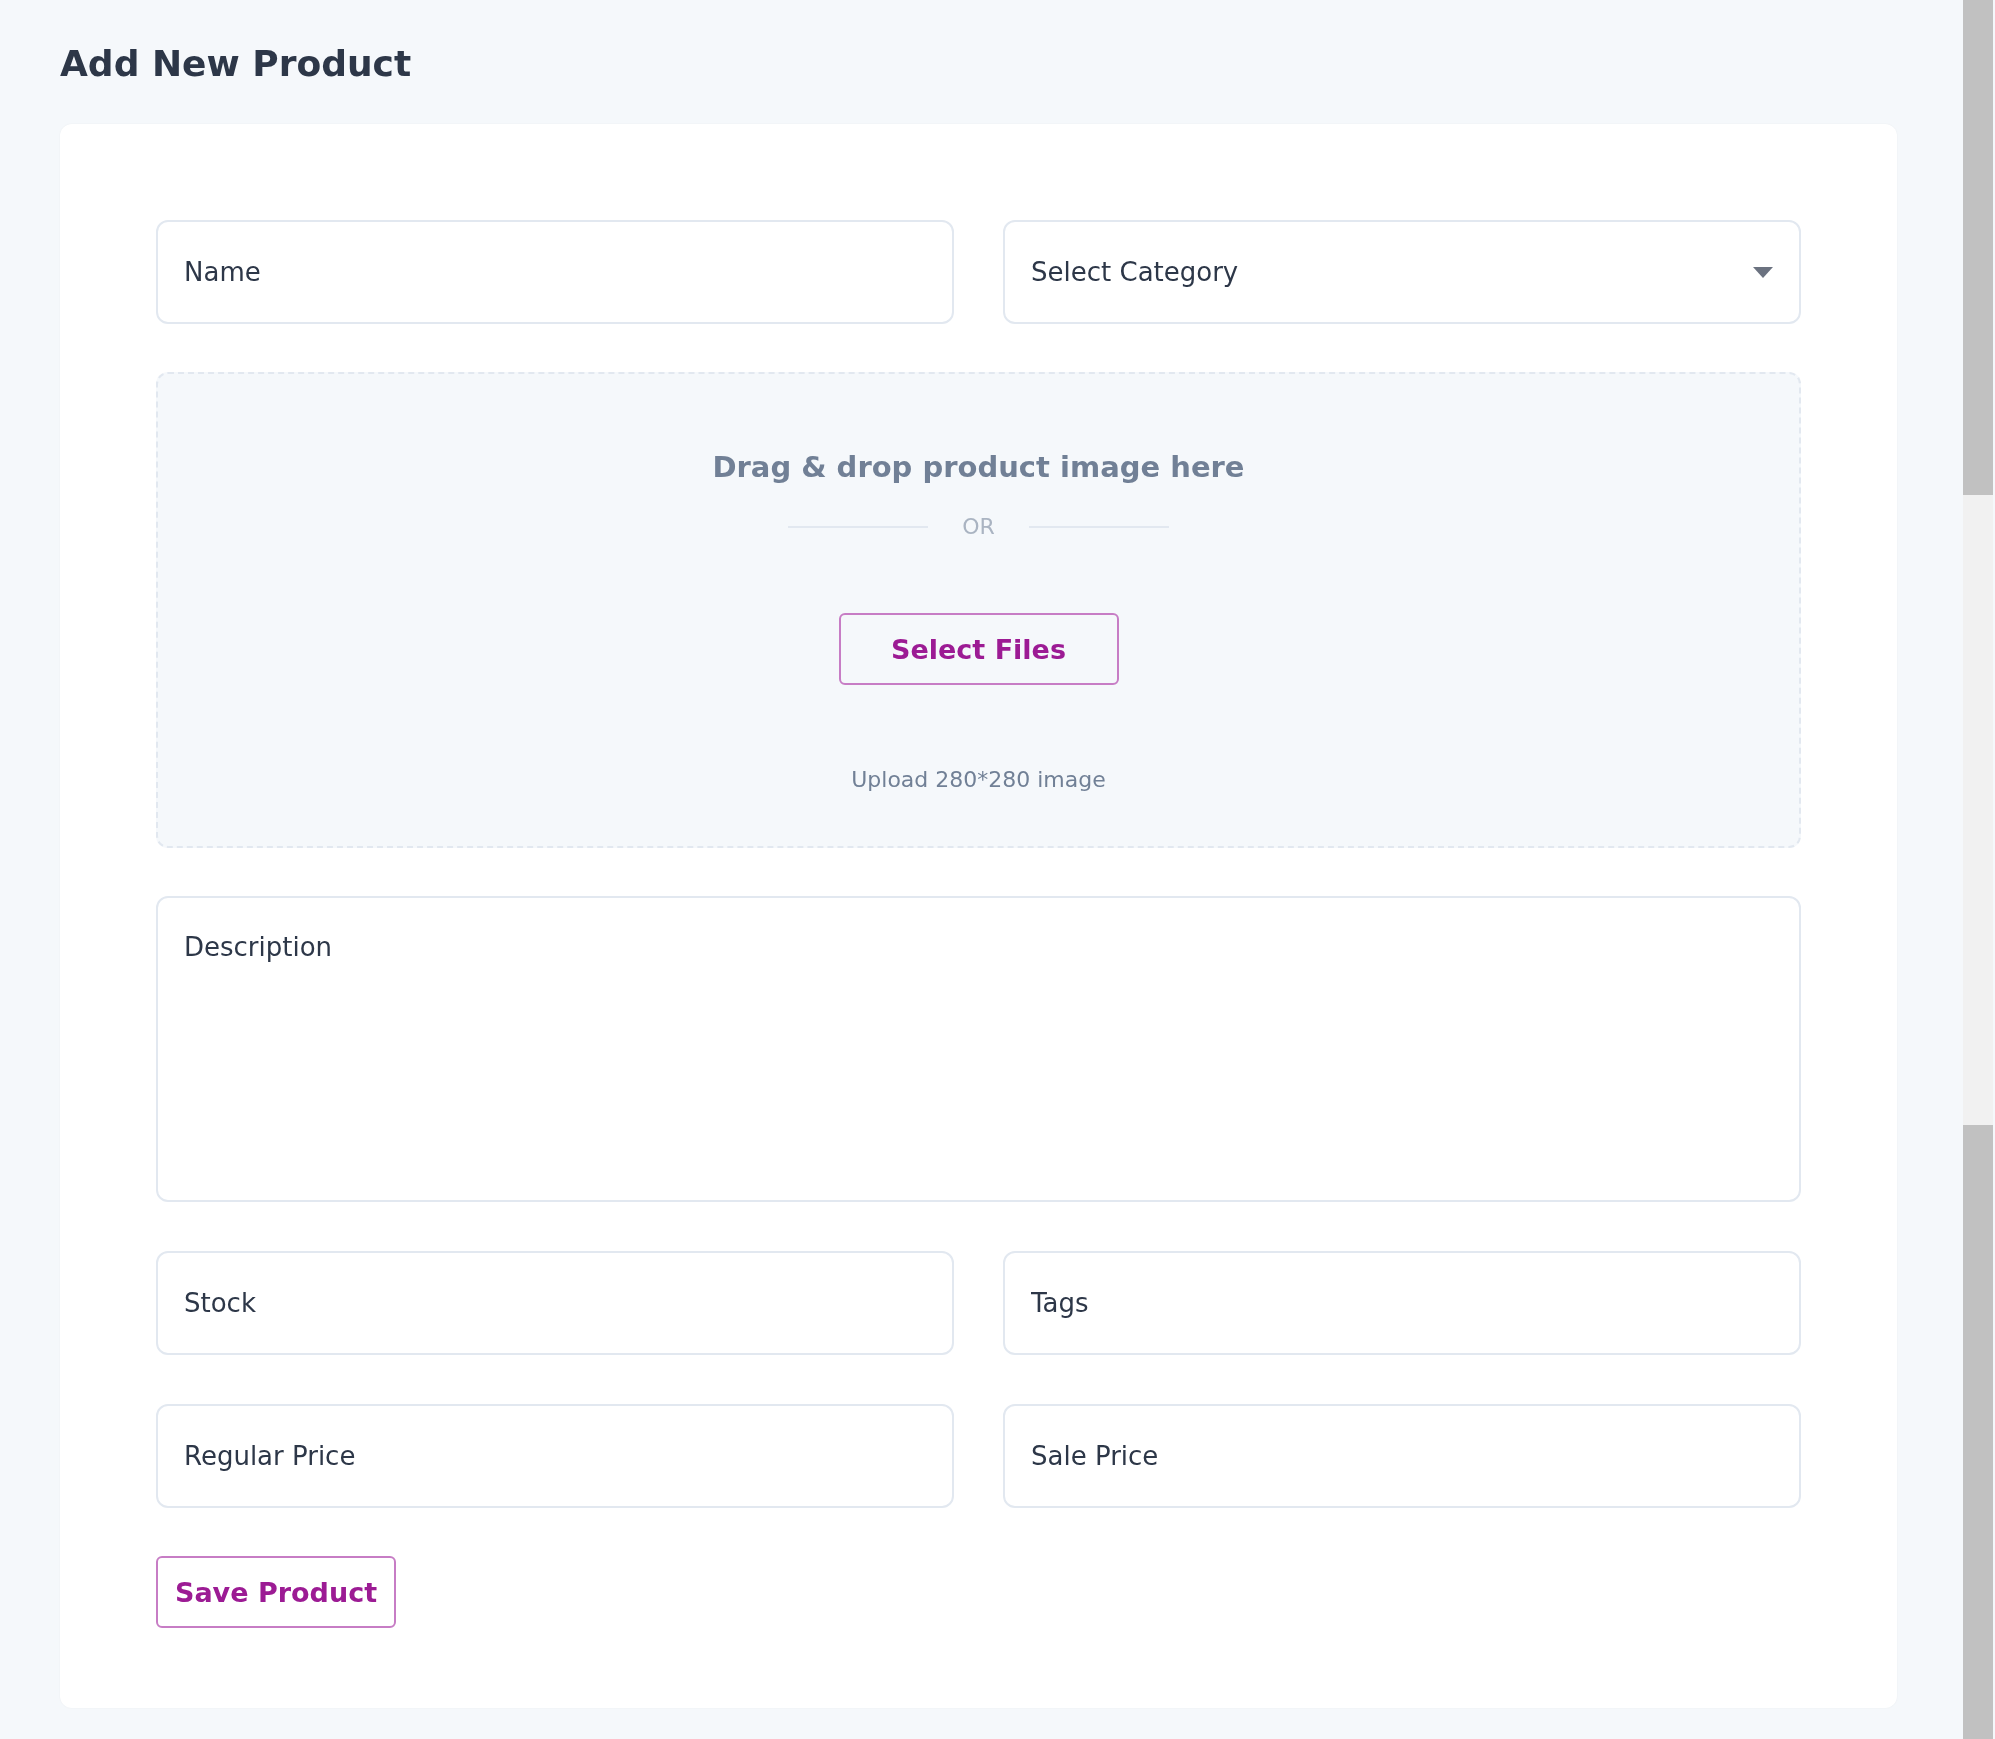 The height and width of the screenshot is (1739, 1995). Describe the element at coordinates (555, 272) in the screenshot. I see `input-field: Name` at that location.